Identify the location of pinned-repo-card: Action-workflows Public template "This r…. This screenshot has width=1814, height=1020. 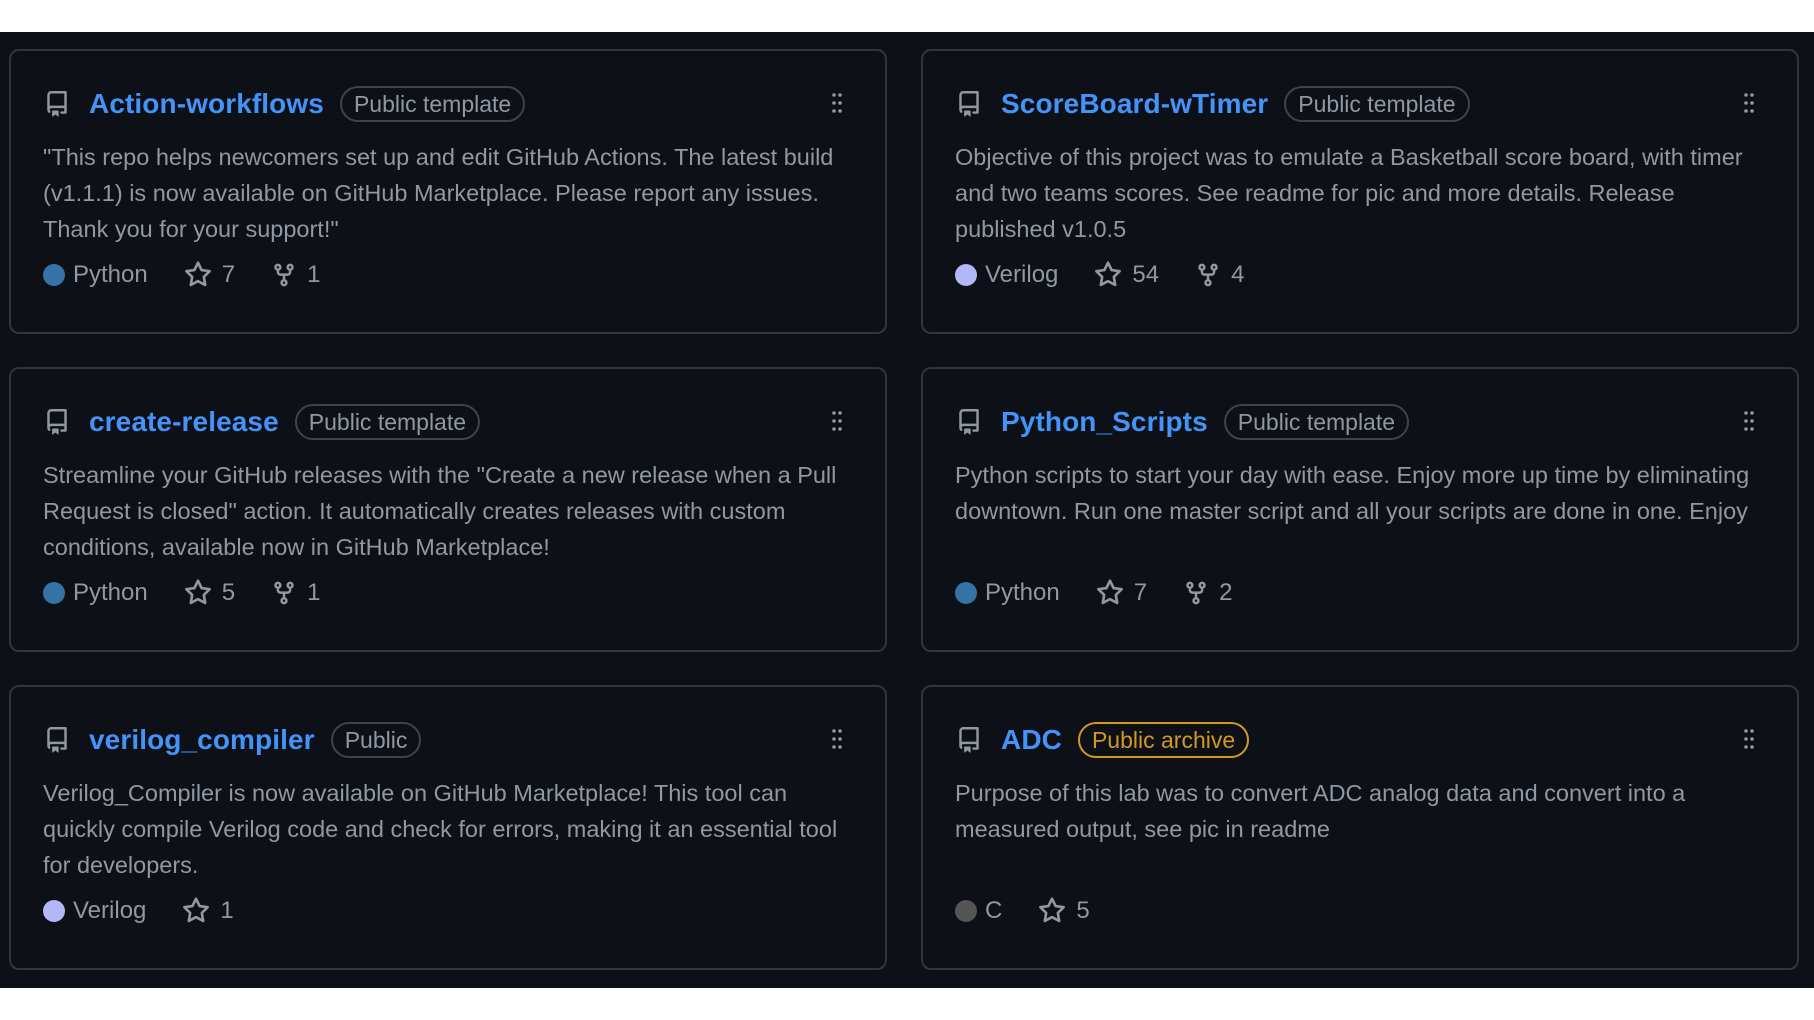
(448, 191).